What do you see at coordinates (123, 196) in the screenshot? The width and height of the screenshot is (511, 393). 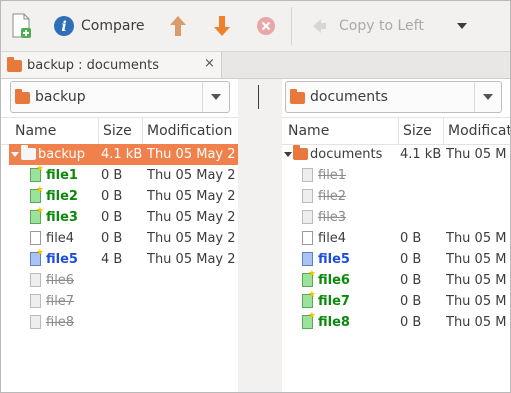 I see `table-row: ★ file2 0 B Thu 05 May 2` at bounding box center [123, 196].